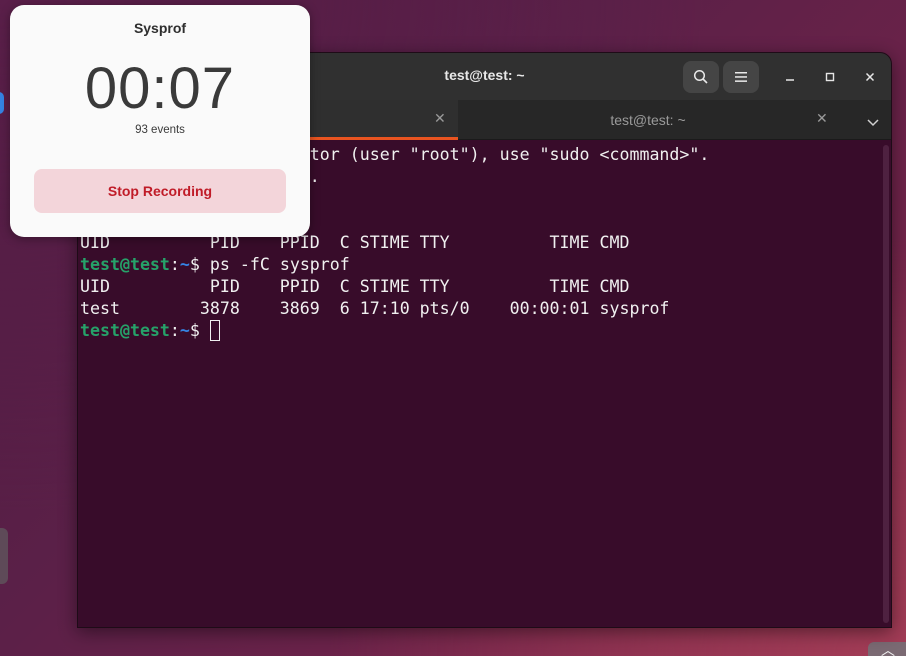 Image resolution: width=906 pixels, height=656 pixels. I want to click on search-button, so click(701, 77).